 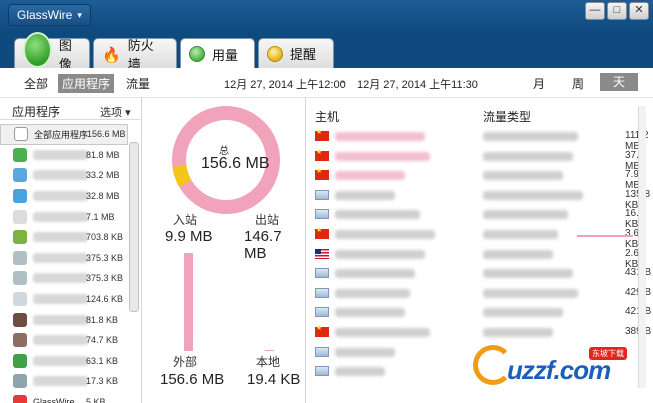 I want to click on app-list-item: 81.8 MB, so click(x=64, y=155).